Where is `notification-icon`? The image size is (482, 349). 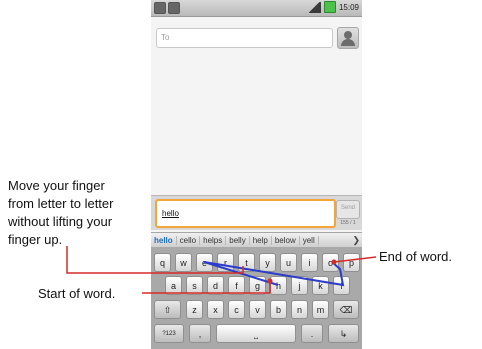 notification-icon is located at coordinates (174, 8).